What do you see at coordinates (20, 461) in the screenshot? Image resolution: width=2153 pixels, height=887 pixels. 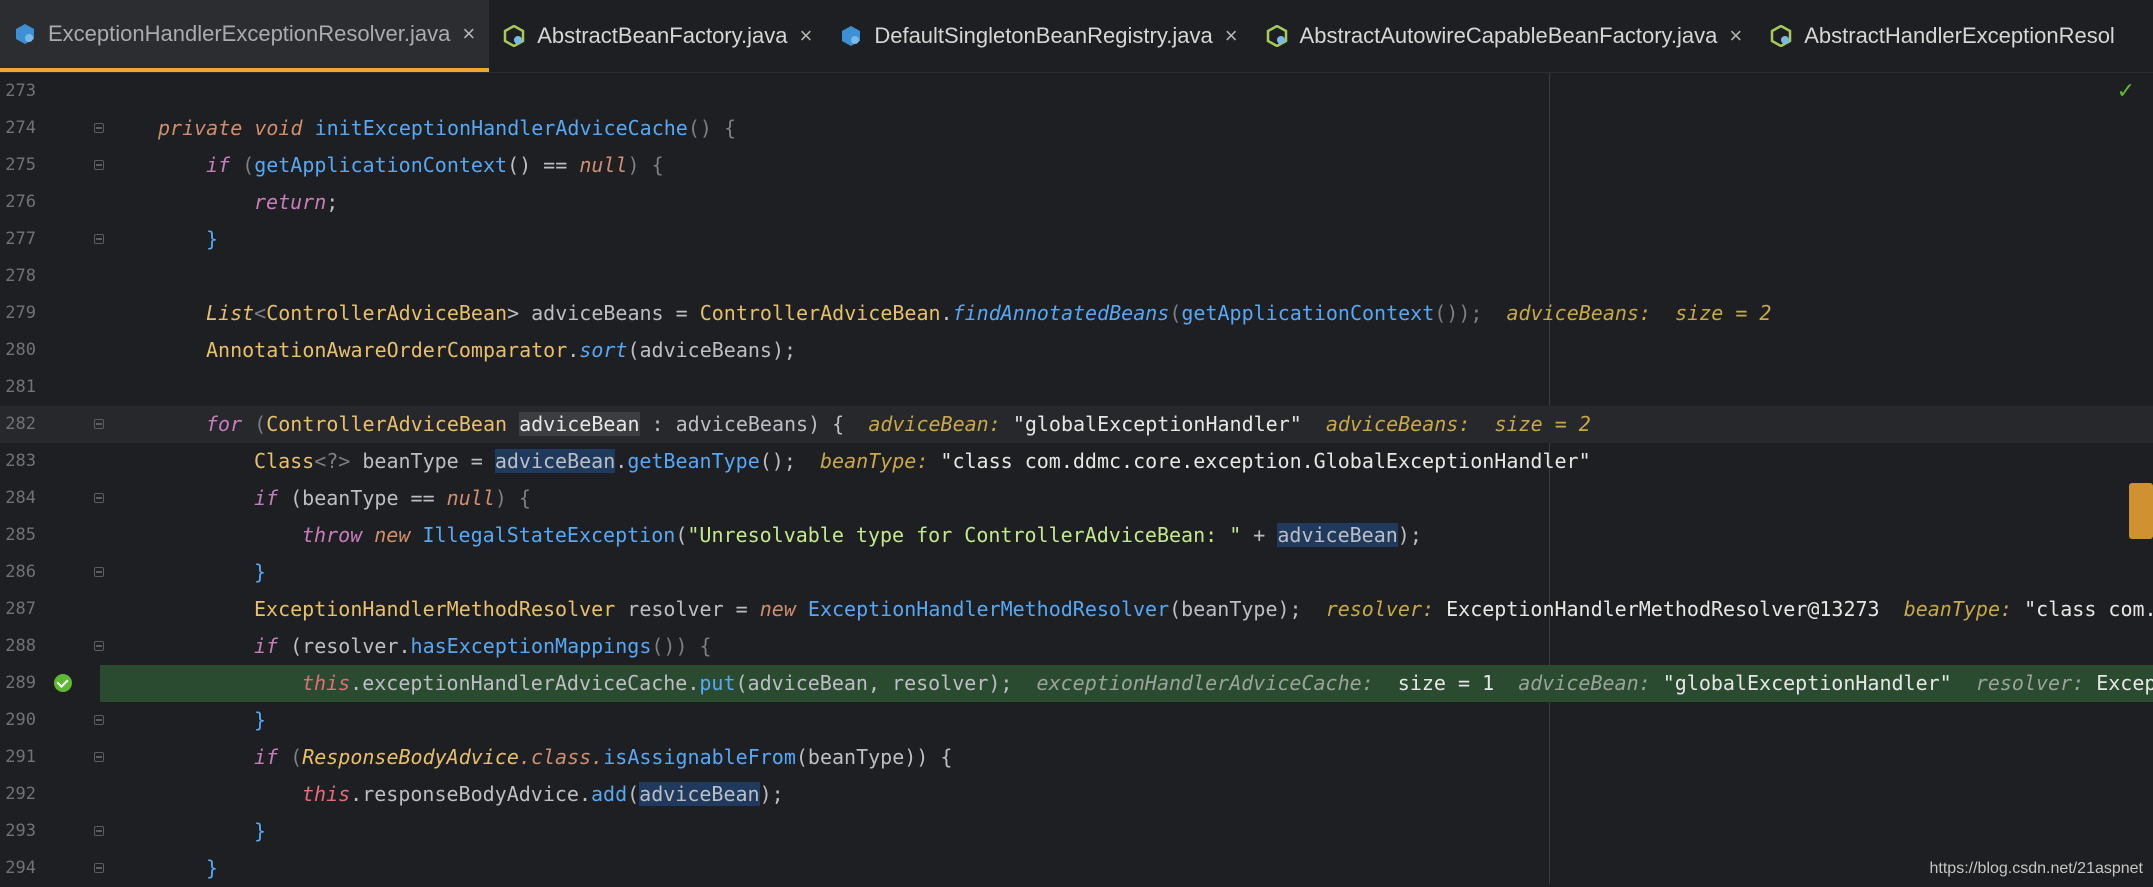 I see `line-number: 283` at bounding box center [20, 461].